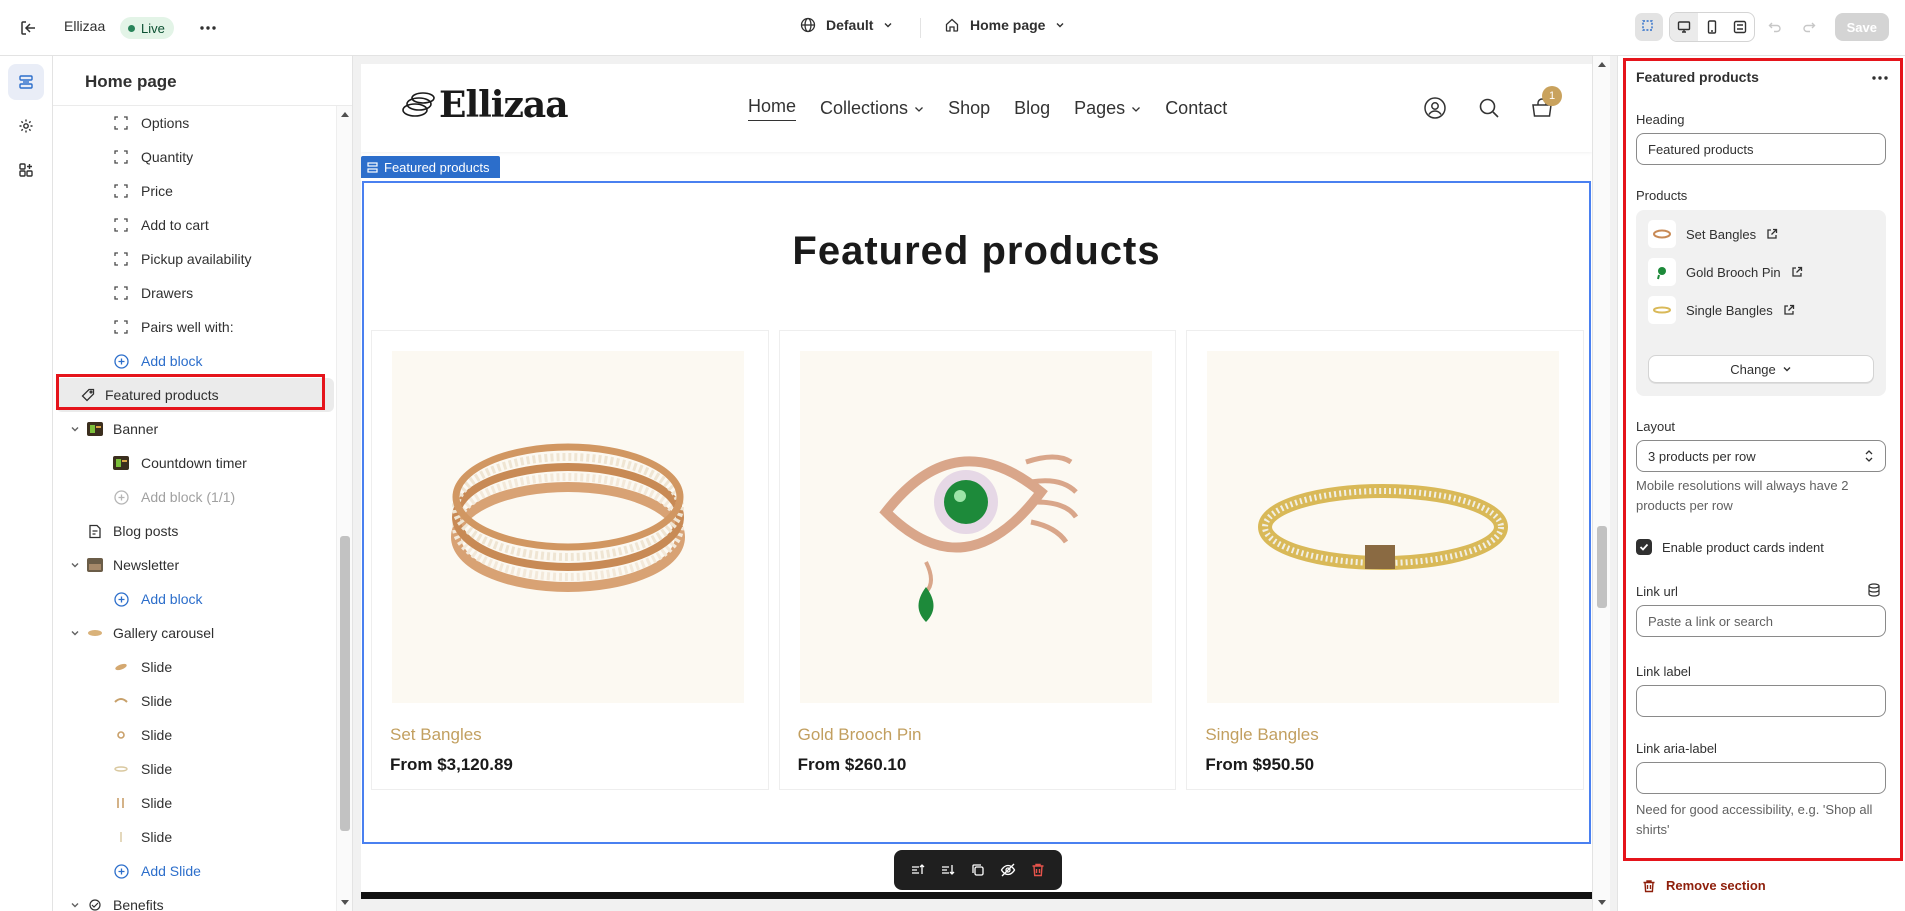 The image size is (1905, 911). I want to click on tree-item-label: Add Slide, so click(171, 871).